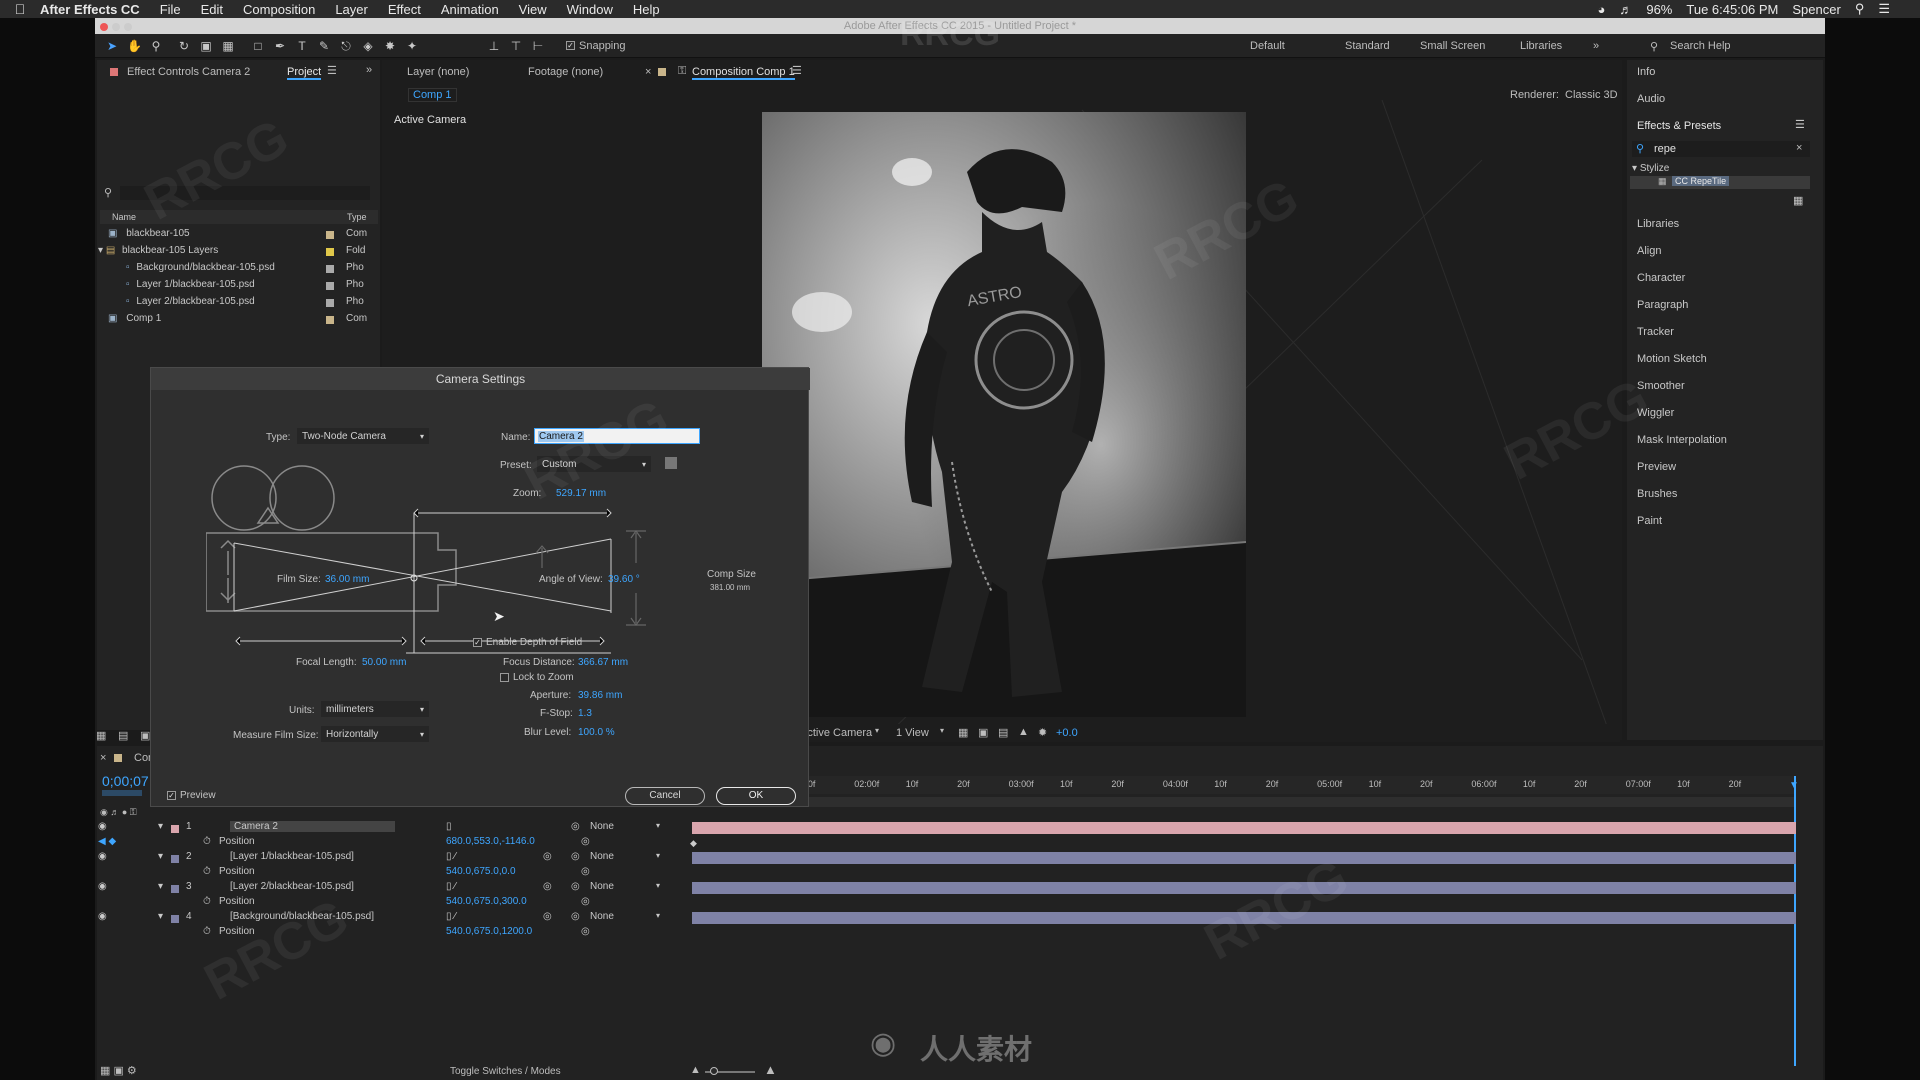  Describe the element at coordinates (1800, 124) in the screenshot. I see `effects-menu-icon: ☰` at that location.